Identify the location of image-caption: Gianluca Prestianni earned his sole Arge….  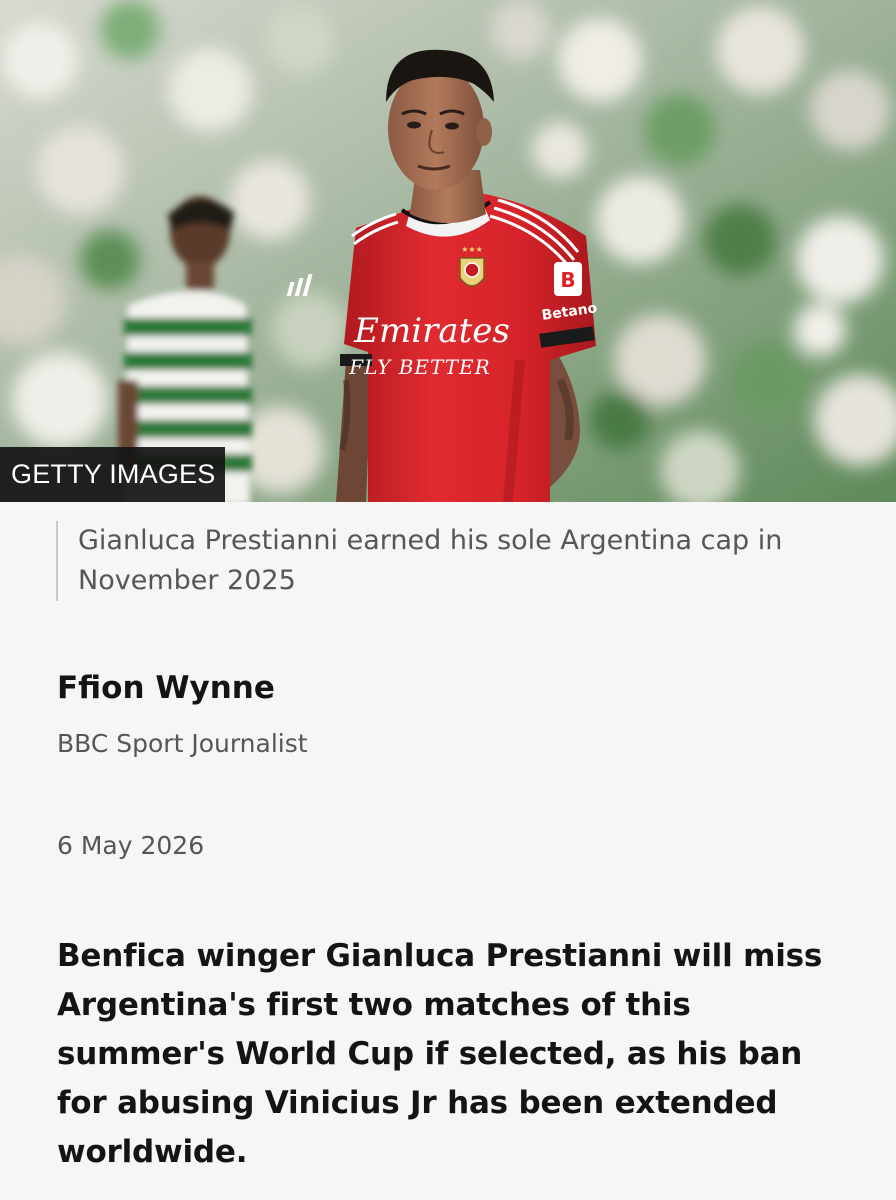
(462, 561).